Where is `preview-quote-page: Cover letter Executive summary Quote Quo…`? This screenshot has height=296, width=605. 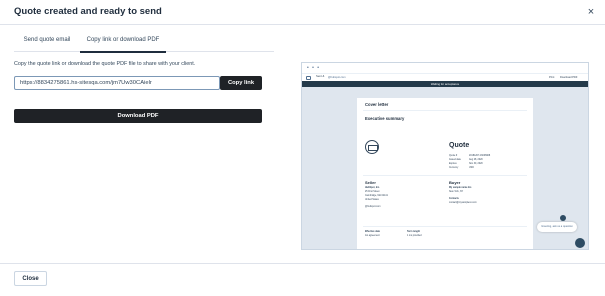 preview-quote-page: Cover letter Executive summary Quote Quo… is located at coordinates (445, 173).